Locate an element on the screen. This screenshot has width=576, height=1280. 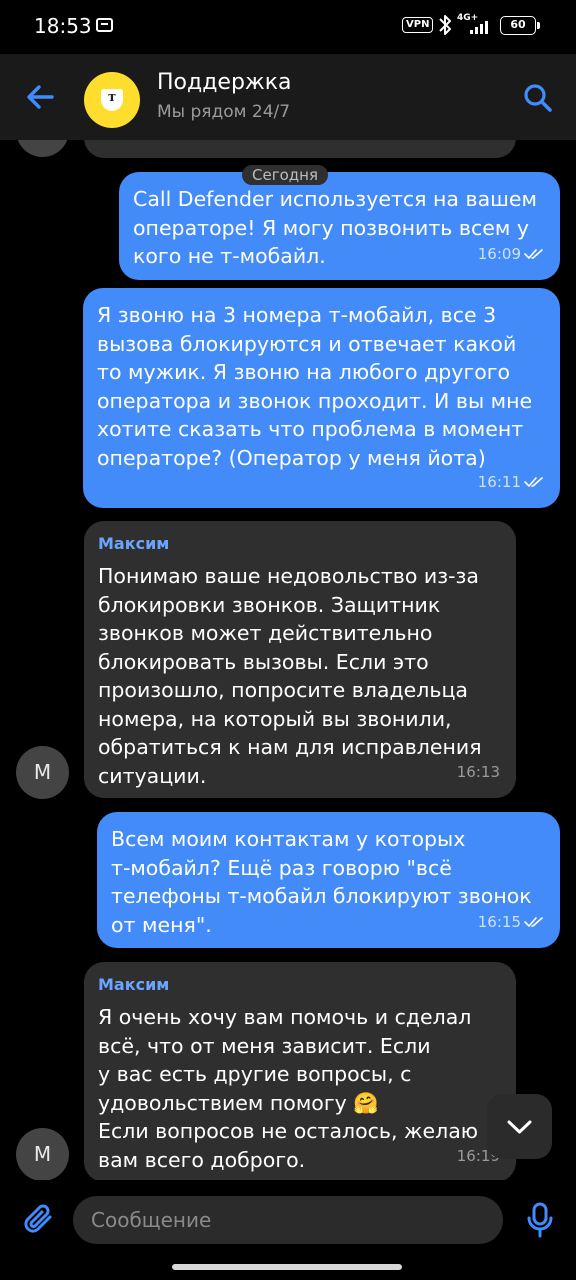
chat-subtitle: Мы рядом 24/7 is located at coordinates (224, 112).